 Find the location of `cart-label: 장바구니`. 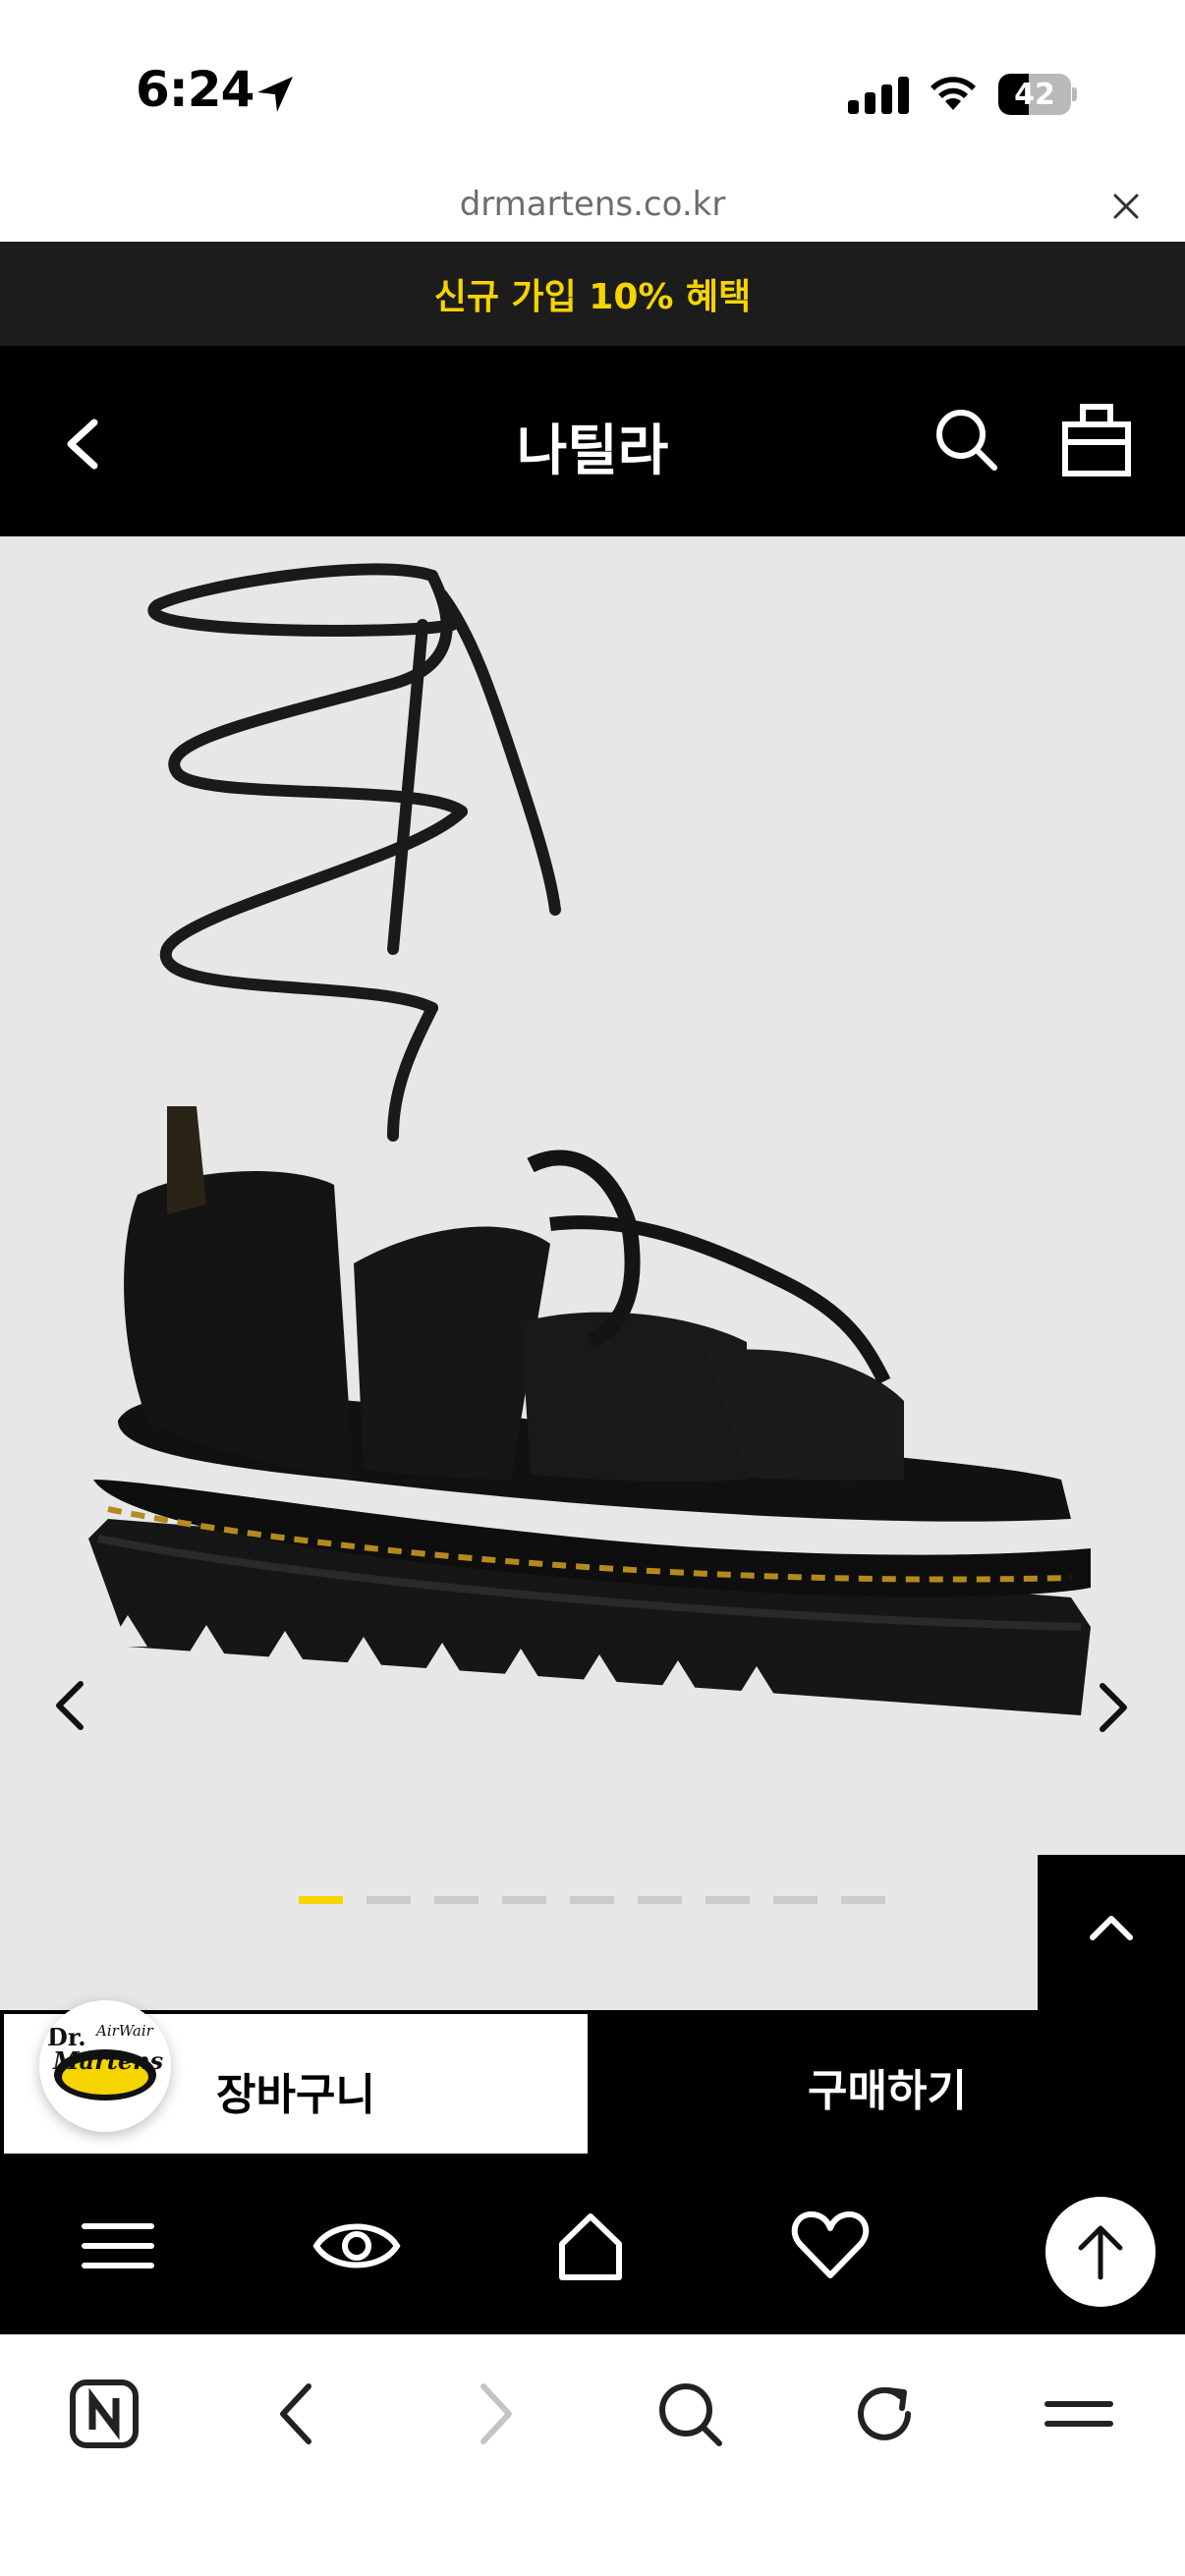

cart-label: 장바구니 is located at coordinates (295, 2095).